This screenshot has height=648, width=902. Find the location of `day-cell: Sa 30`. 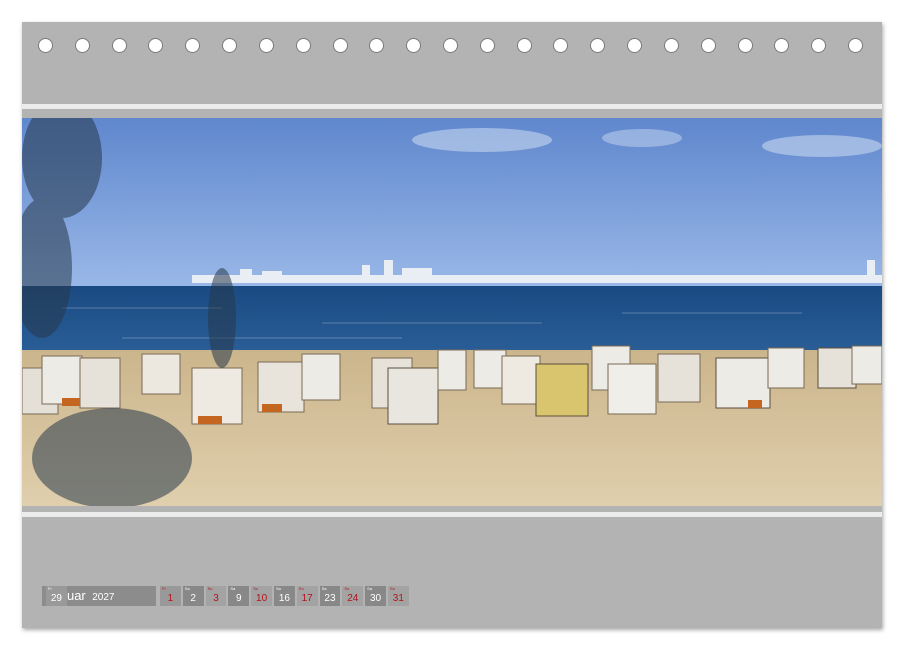

day-cell: Sa 30 is located at coordinates (375, 596).